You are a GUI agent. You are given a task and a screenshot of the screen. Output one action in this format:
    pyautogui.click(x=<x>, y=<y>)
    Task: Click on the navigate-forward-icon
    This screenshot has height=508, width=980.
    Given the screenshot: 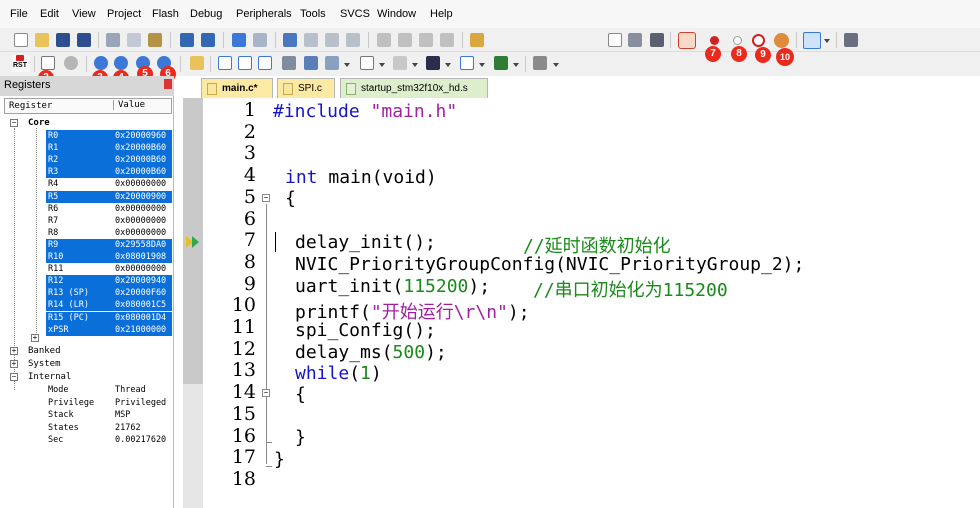 What is the action you would take?
    pyautogui.click(x=260, y=40)
    